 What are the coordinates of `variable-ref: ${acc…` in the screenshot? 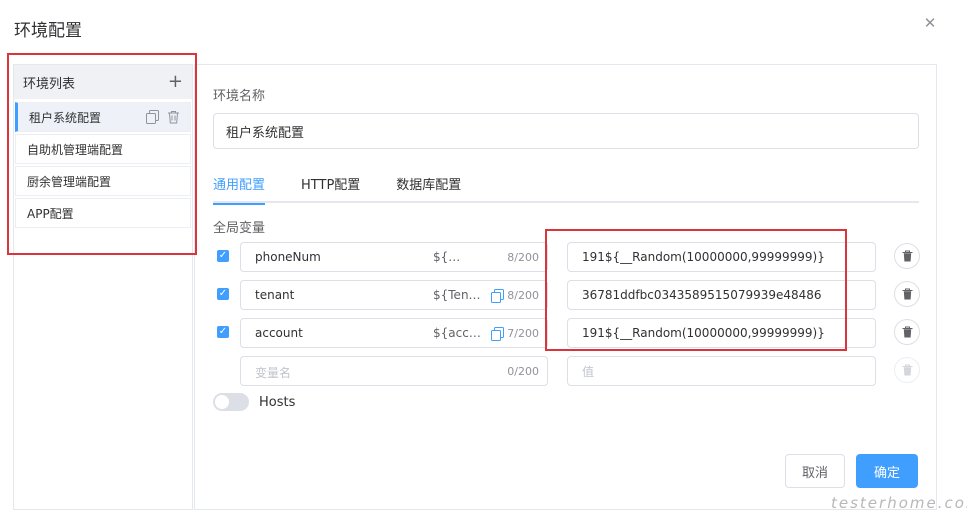 It's located at (457, 333).